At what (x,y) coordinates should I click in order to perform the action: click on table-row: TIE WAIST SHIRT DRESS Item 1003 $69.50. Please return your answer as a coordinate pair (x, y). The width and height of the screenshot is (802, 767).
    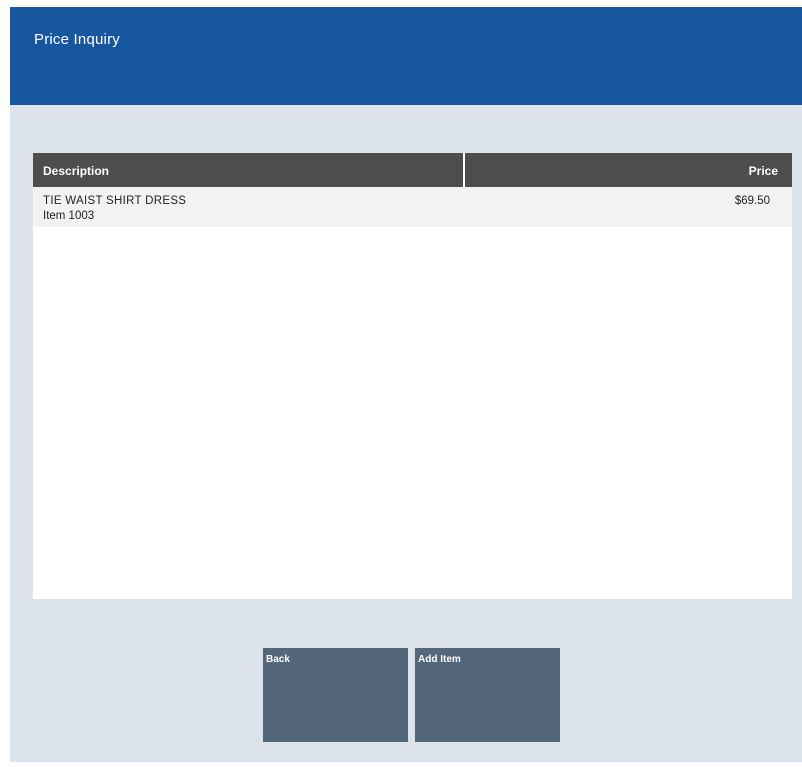
    Looking at the image, I should click on (412, 207).